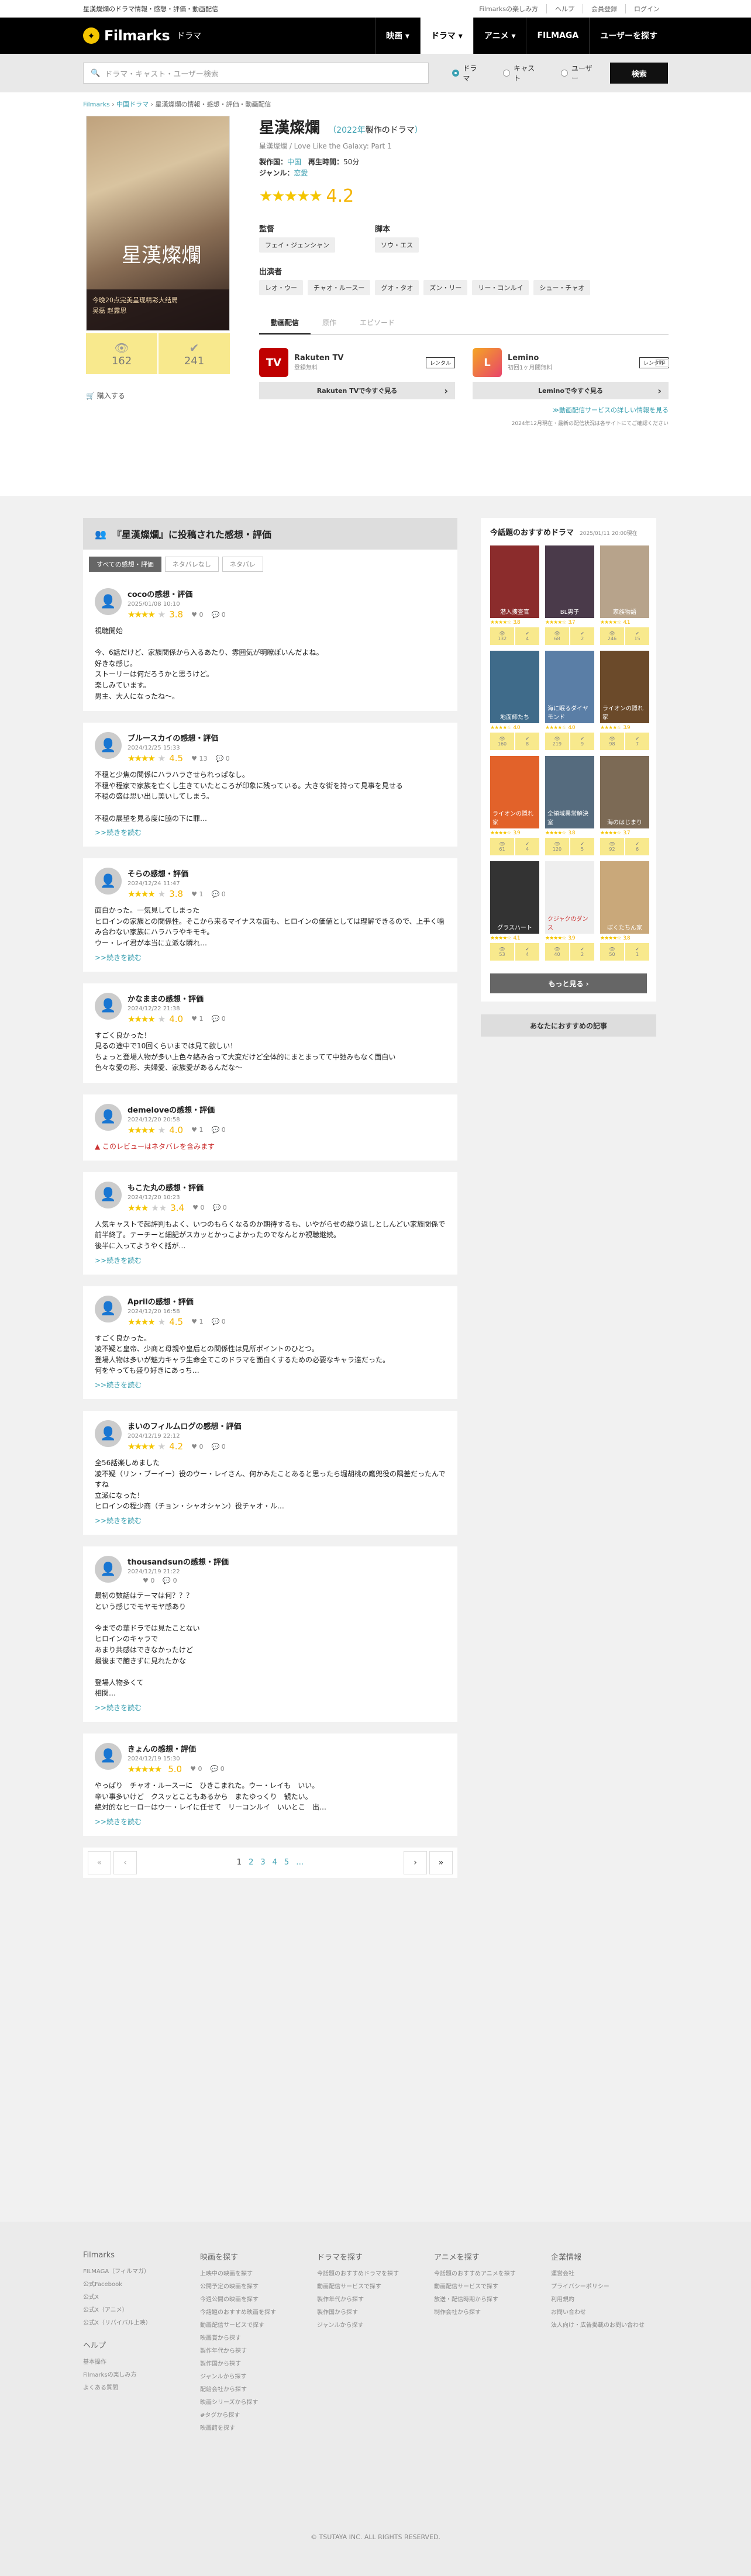 This screenshot has width=751, height=2576. Describe the element at coordinates (397, 36) in the screenshot. I see `nav-movies: 映画 ▾` at that location.